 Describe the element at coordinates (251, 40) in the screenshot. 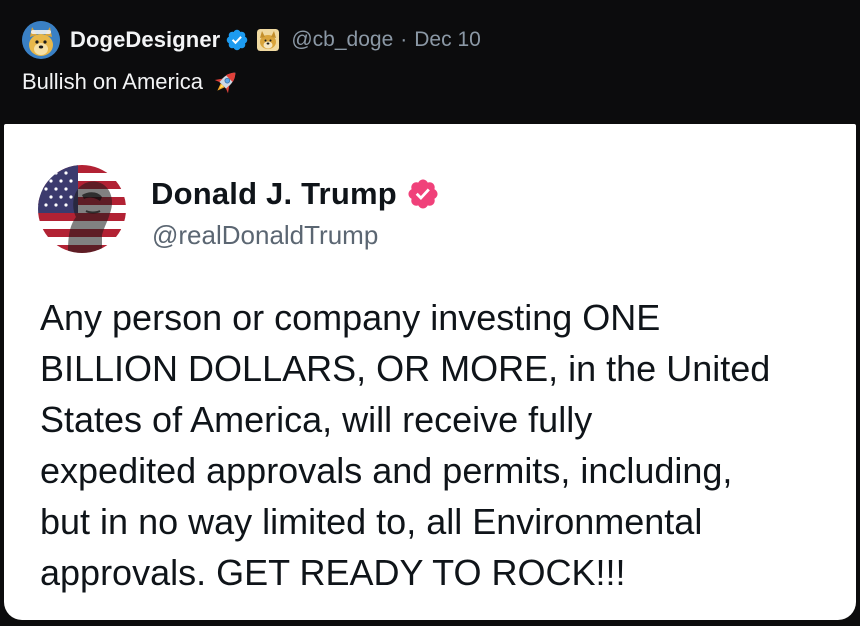

I see `outer-tweet-header: DogeDesigner @cb_doge · Dec 10` at that location.